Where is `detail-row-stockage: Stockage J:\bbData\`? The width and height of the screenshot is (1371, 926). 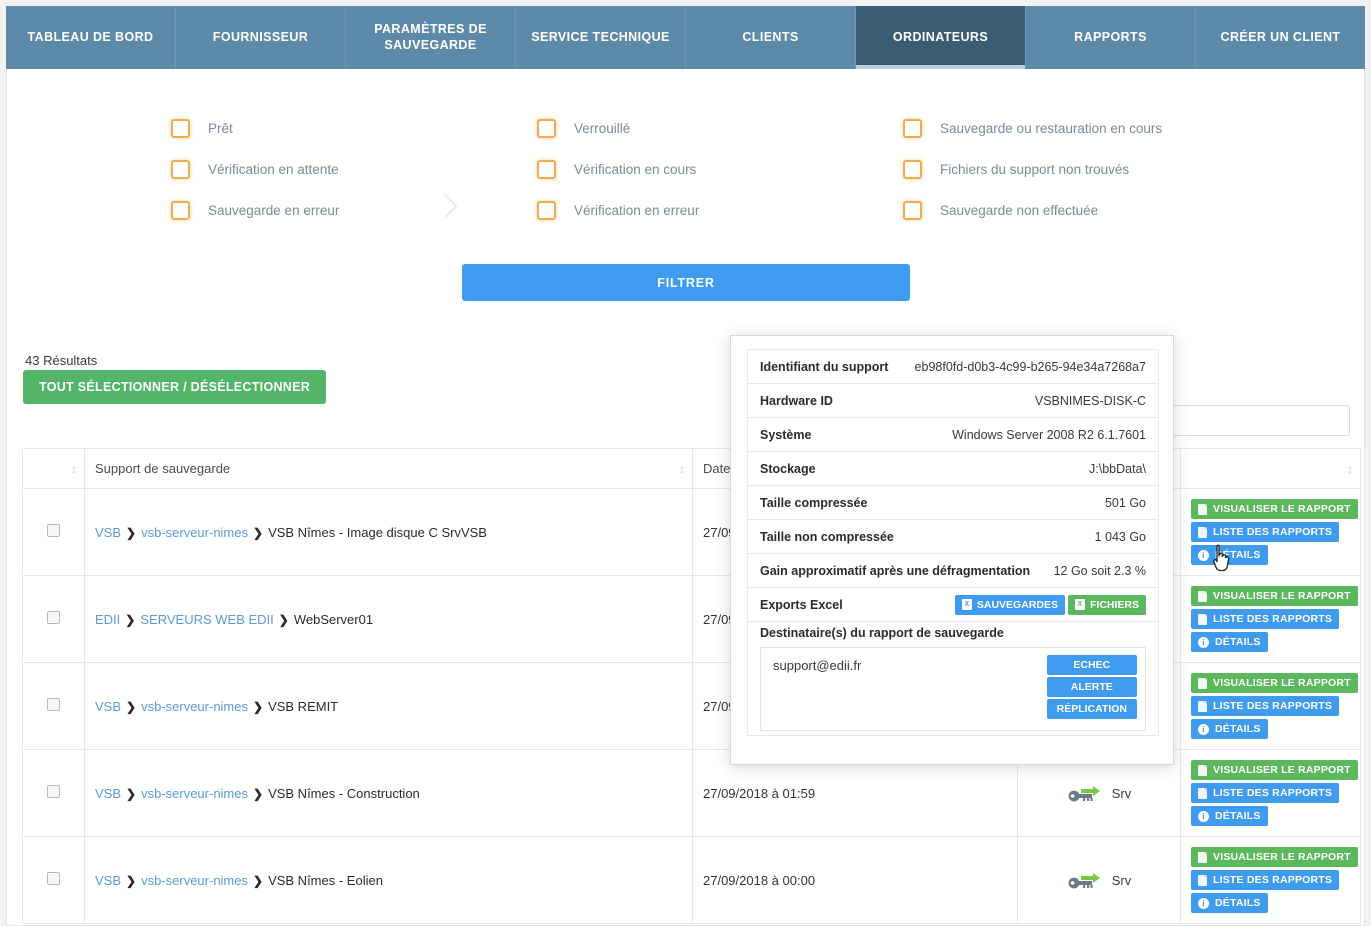
detail-row-stockage: Stockage J:\bbData\ is located at coordinates (953, 469).